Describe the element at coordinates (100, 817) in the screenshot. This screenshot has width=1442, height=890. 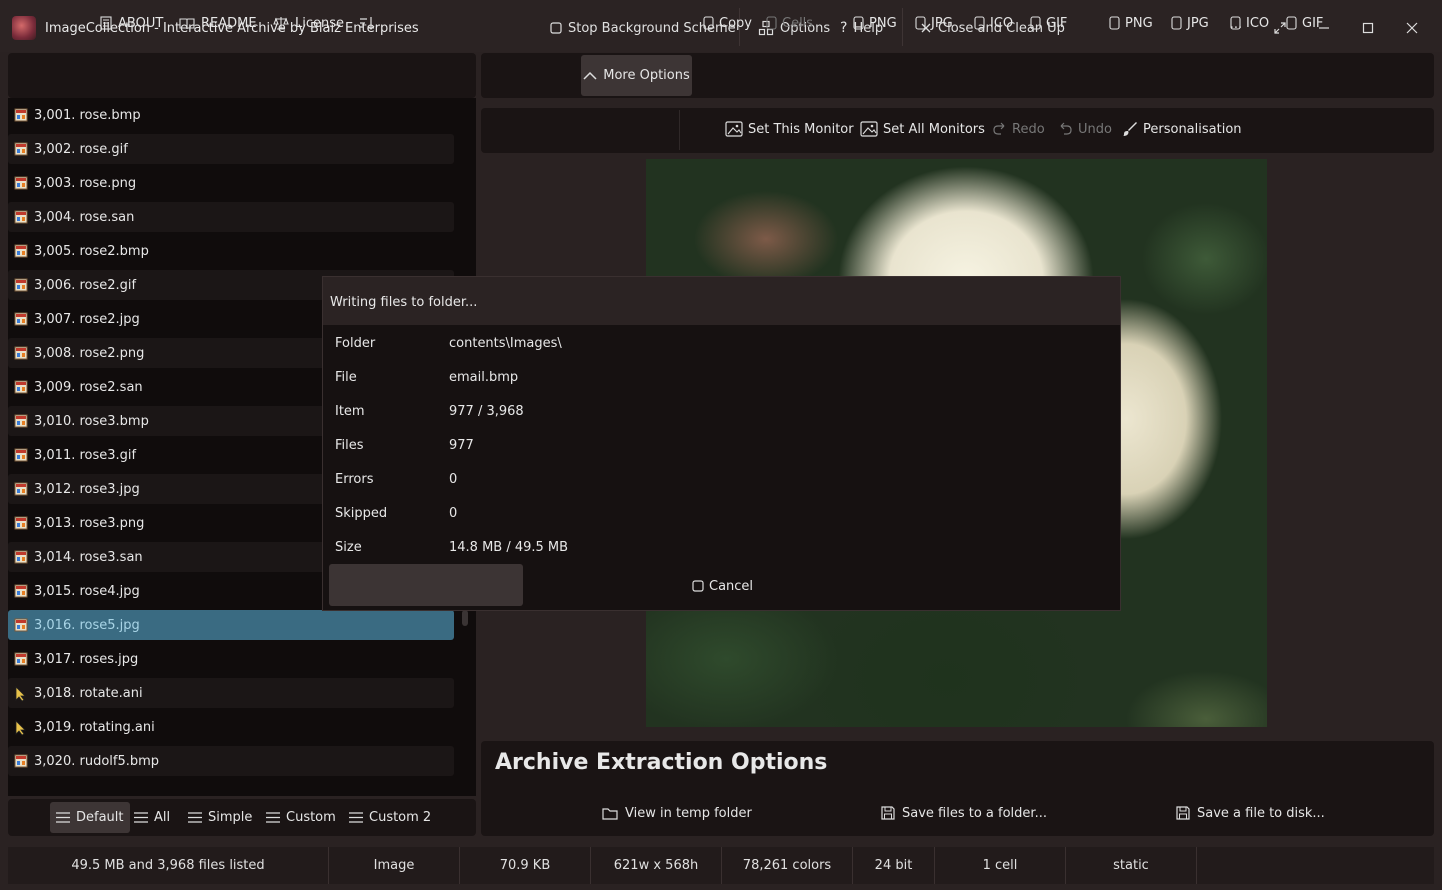
I see `tab-default-label: Default` at that location.